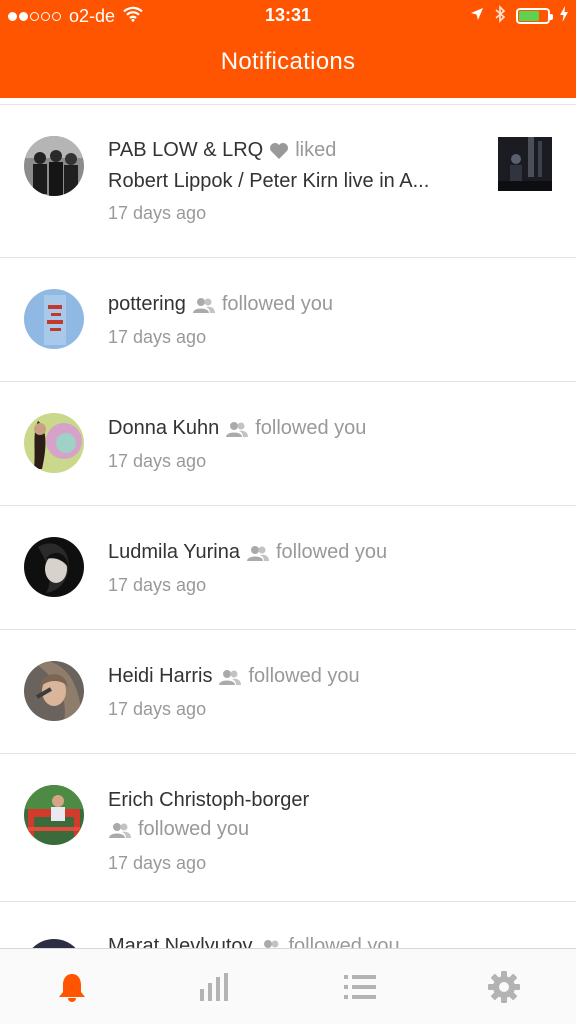 The height and width of the screenshot is (1024, 576). What do you see at coordinates (288, 17) in the screenshot?
I see `status-bar: o2-de 13:31` at bounding box center [288, 17].